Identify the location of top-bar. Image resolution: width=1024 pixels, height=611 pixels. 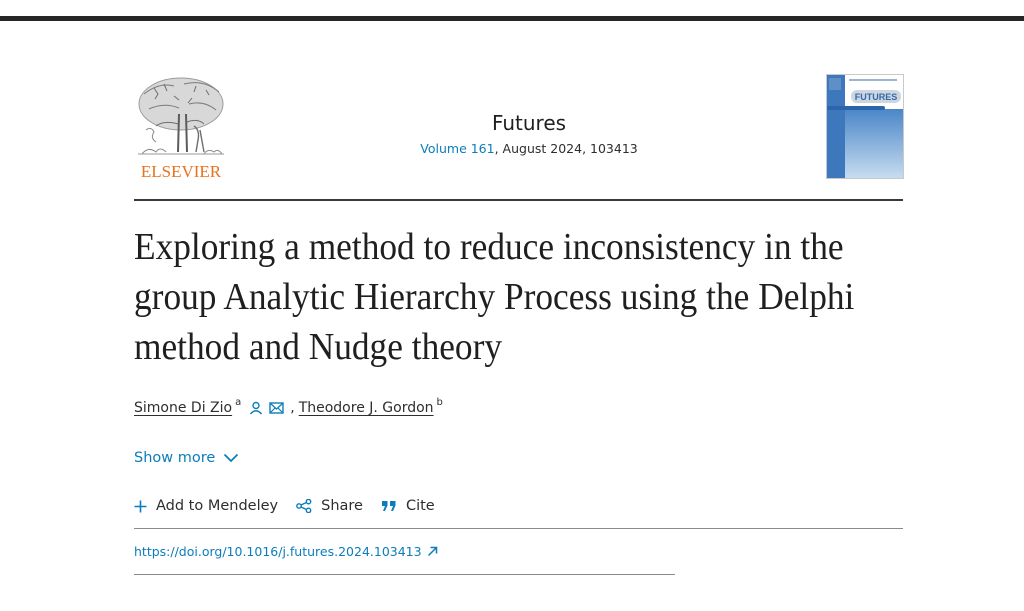
(512, 18).